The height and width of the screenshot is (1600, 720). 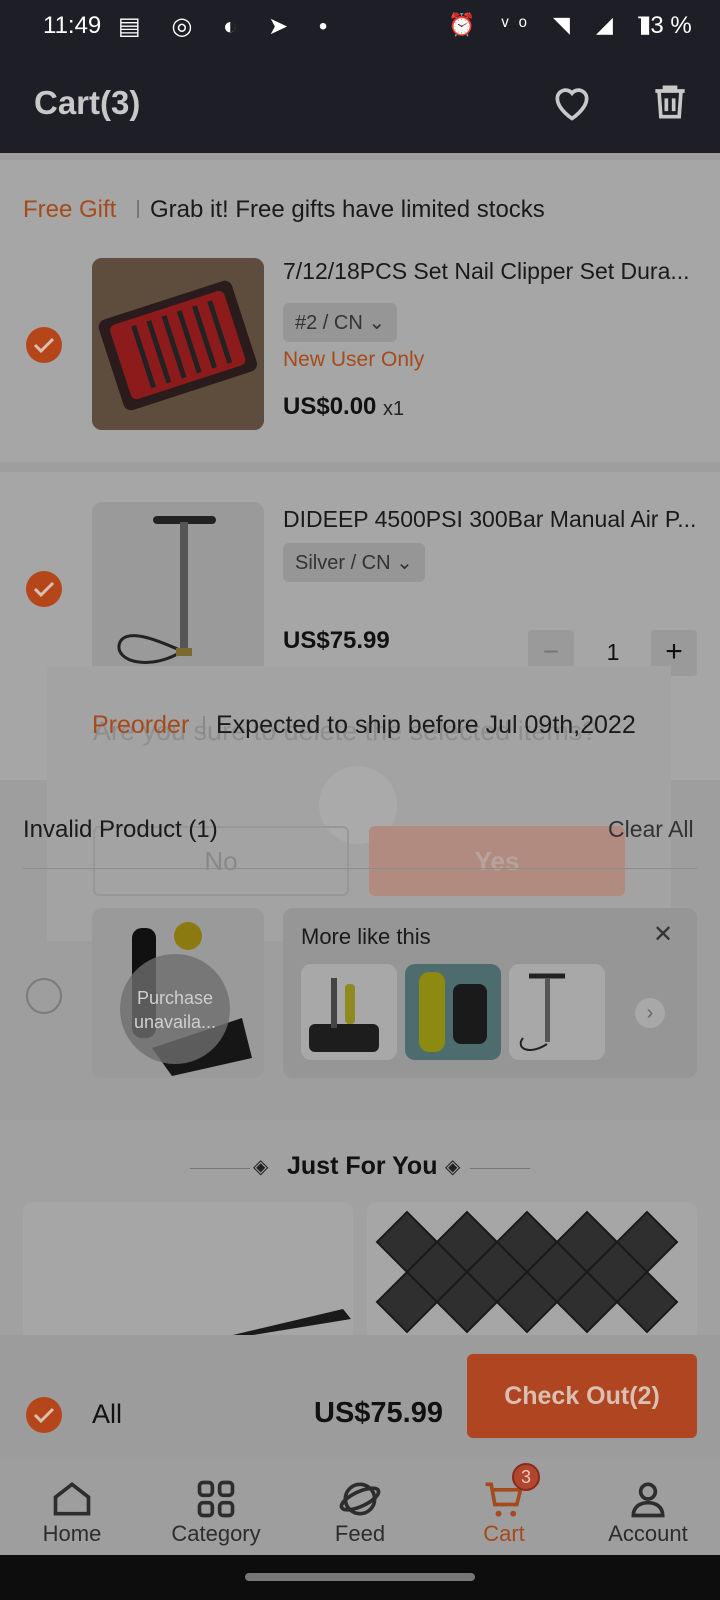 I want to click on nav-item-home: Home, so click(x=72, y=1508).